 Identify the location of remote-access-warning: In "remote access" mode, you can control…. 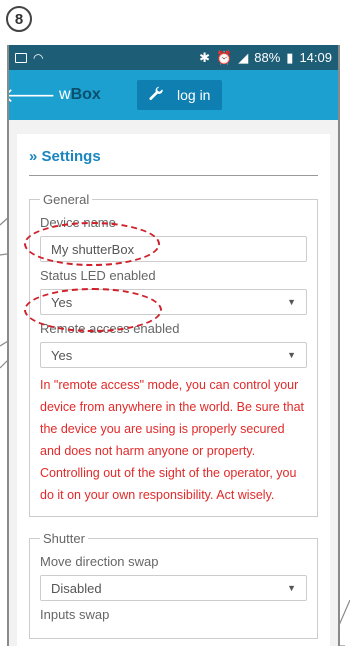
(172, 440).